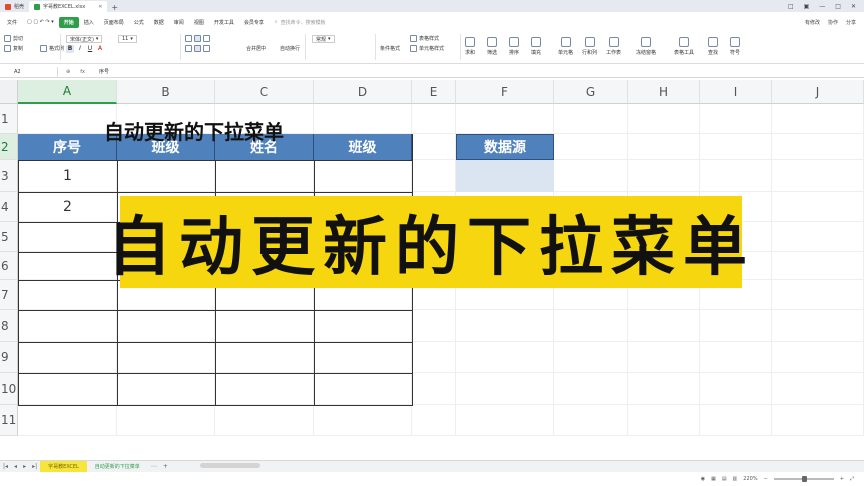  I want to click on zoom-level: 220%, so click(750, 479).